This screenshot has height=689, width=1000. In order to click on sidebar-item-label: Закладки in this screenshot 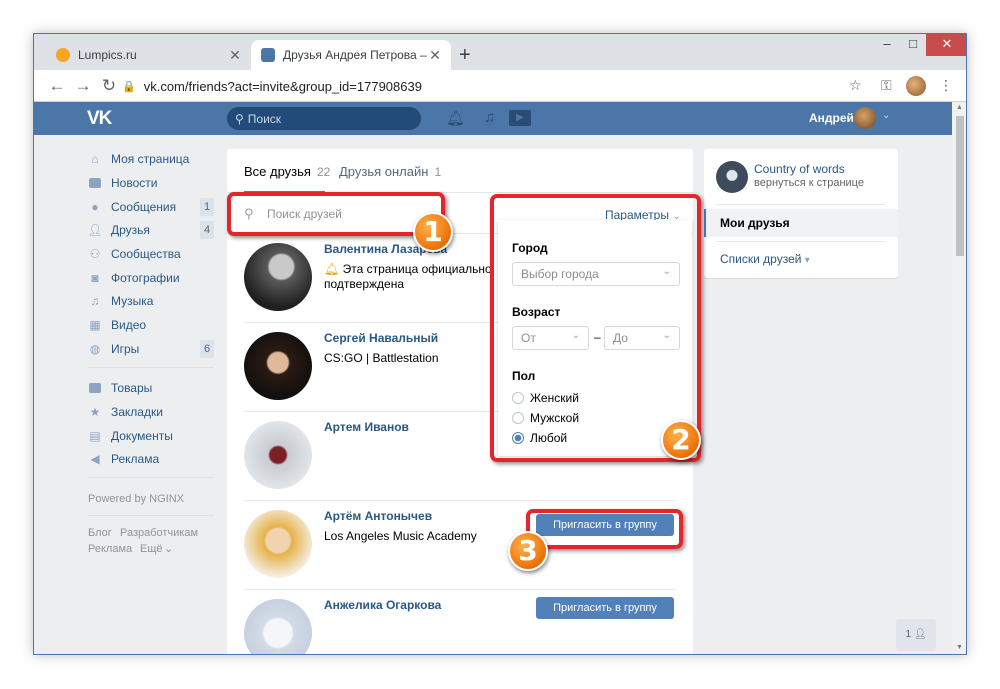, I will do `click(137, 412)`.